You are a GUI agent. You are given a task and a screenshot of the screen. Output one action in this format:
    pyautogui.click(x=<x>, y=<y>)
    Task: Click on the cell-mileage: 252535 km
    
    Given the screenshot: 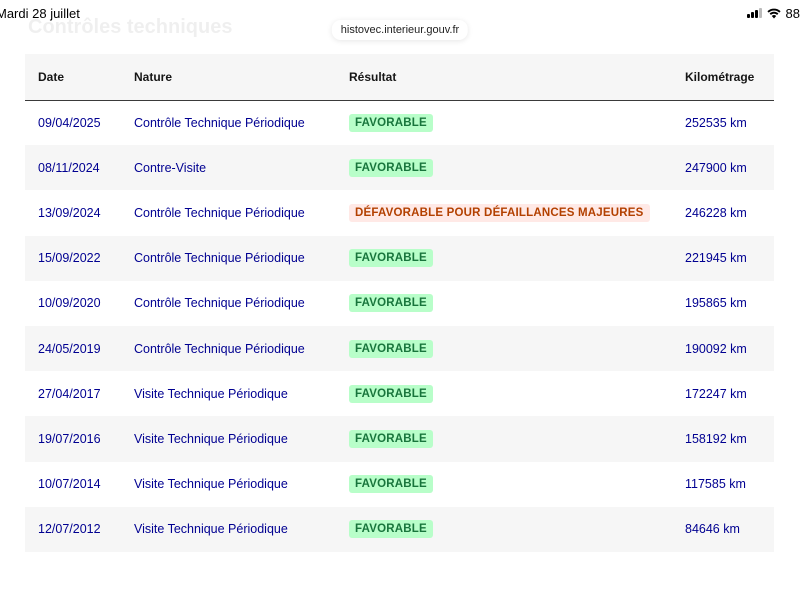 What is the action you would take?
    pyautogui.click(x=716, y=122)
    